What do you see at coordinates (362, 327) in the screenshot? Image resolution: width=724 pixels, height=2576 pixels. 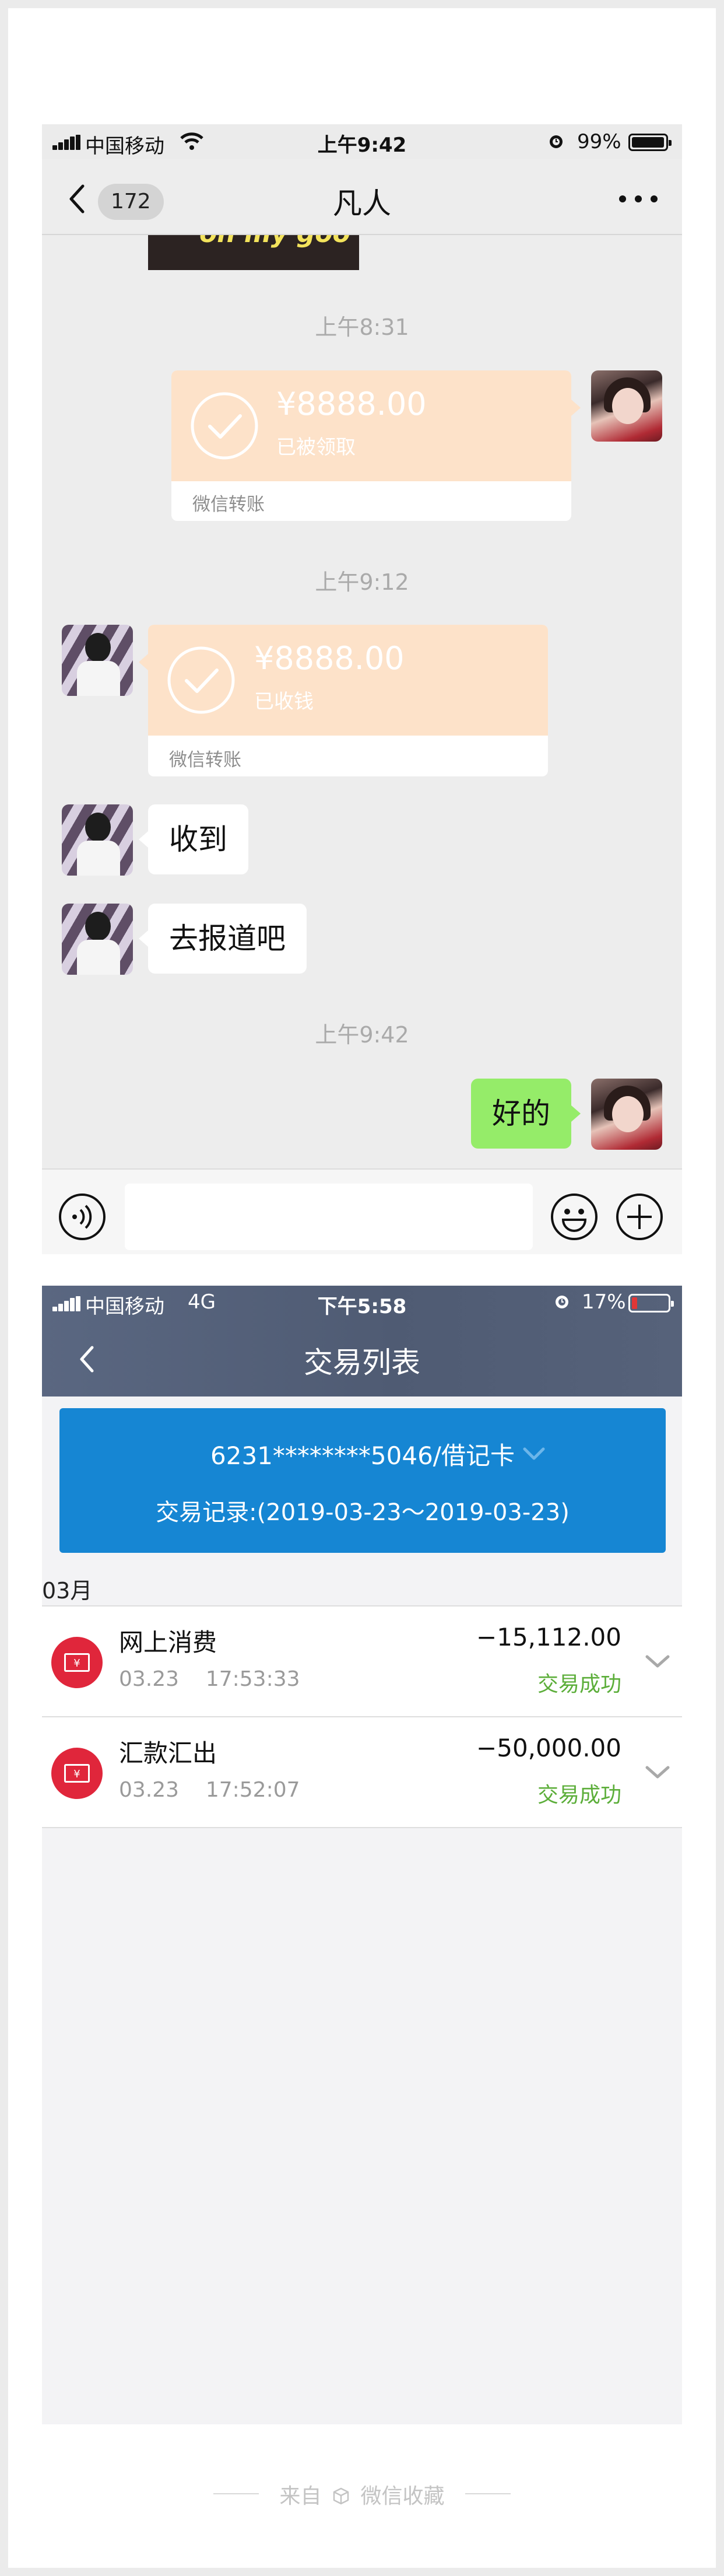 I see `timestamp: 上午8:31` at bounding box center [362, 327].